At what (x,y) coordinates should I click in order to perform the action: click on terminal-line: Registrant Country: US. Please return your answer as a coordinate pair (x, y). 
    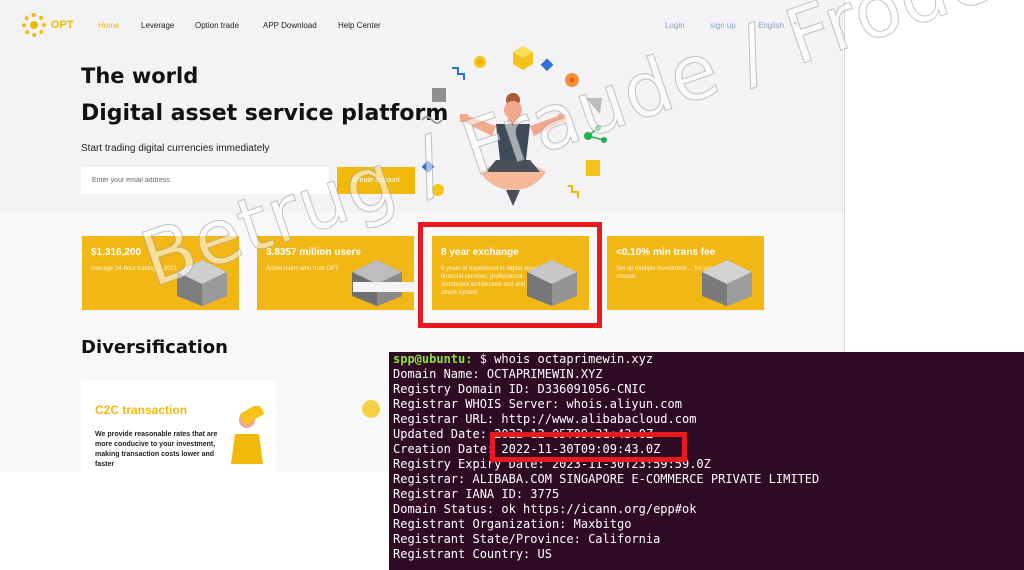
    Looking at the image, I should click on (472, 554).